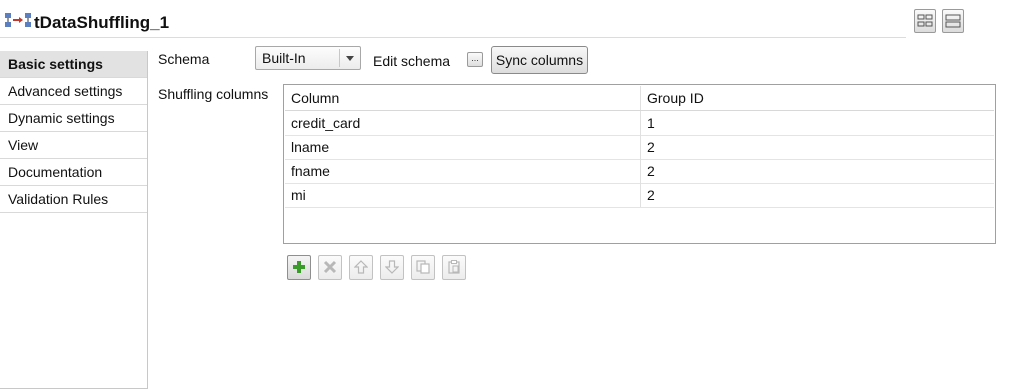 The image size is (1010, 390). Describe the element at coordinates (462, 147) in the screenshot. I see `cell-column: lname` at that location.